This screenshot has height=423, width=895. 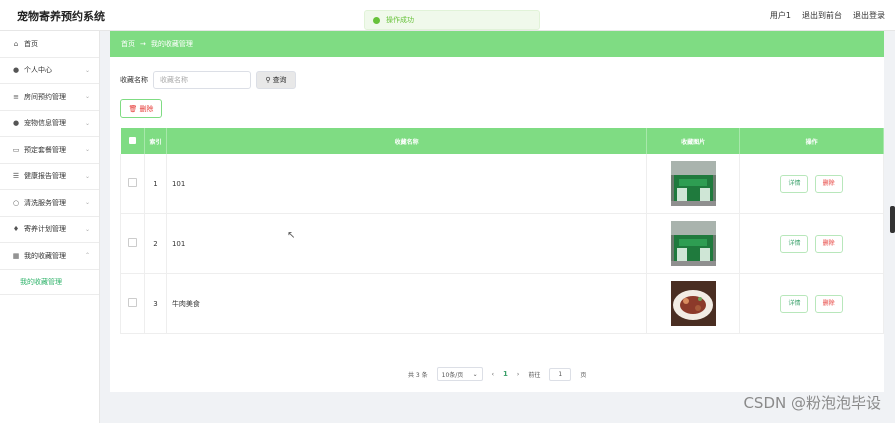 I want to click on sidebar-item-cleaning: ○ 清洗服务管理 ⌄, so click(x=49, y=203).